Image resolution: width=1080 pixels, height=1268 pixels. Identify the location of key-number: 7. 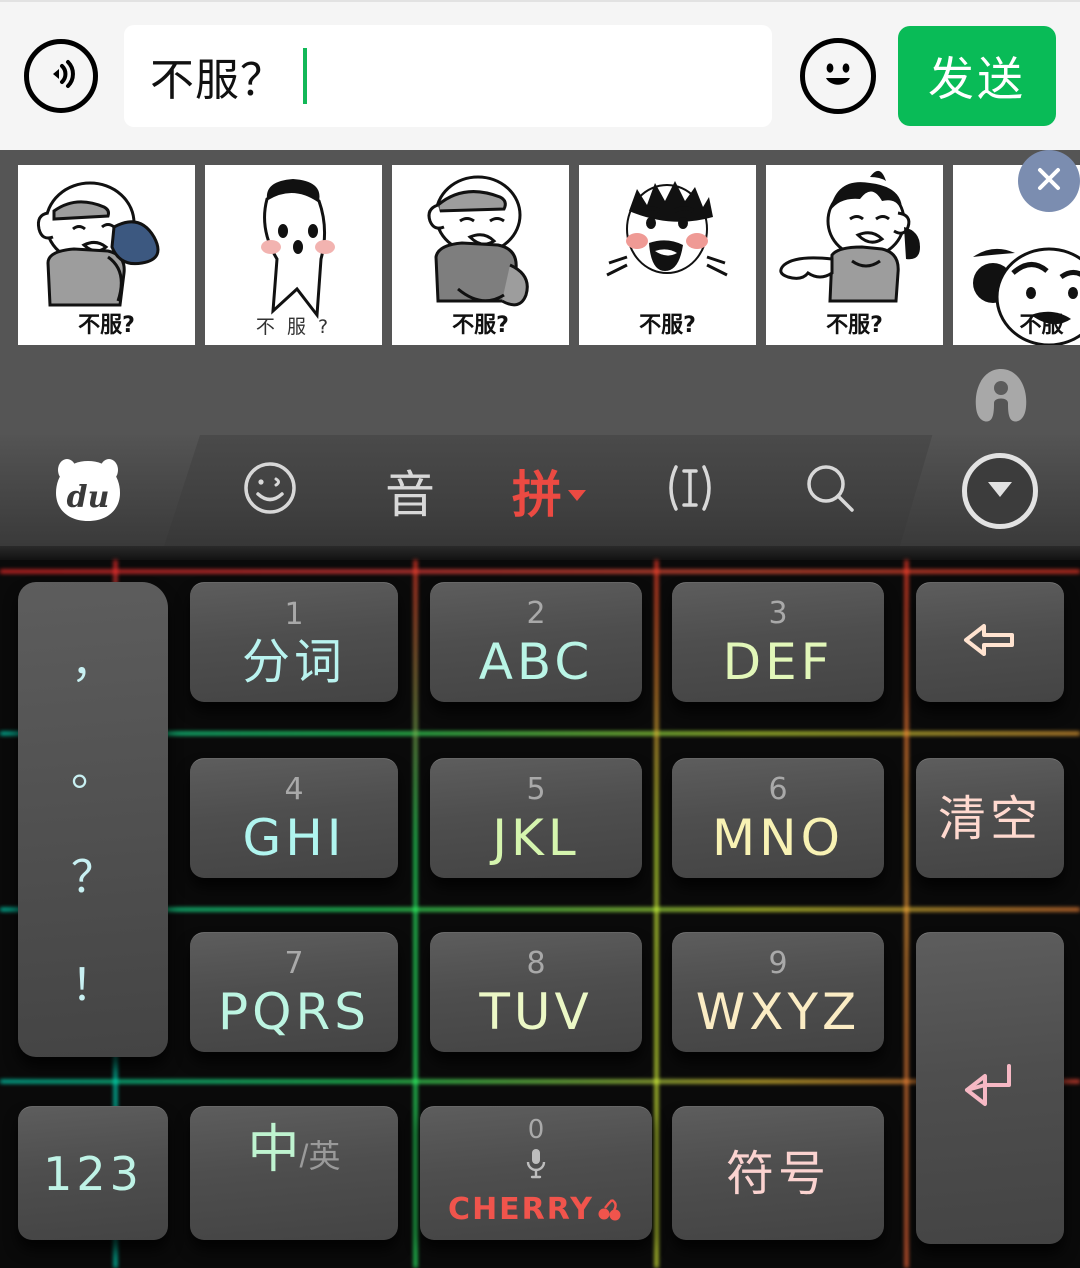
(294, 963).